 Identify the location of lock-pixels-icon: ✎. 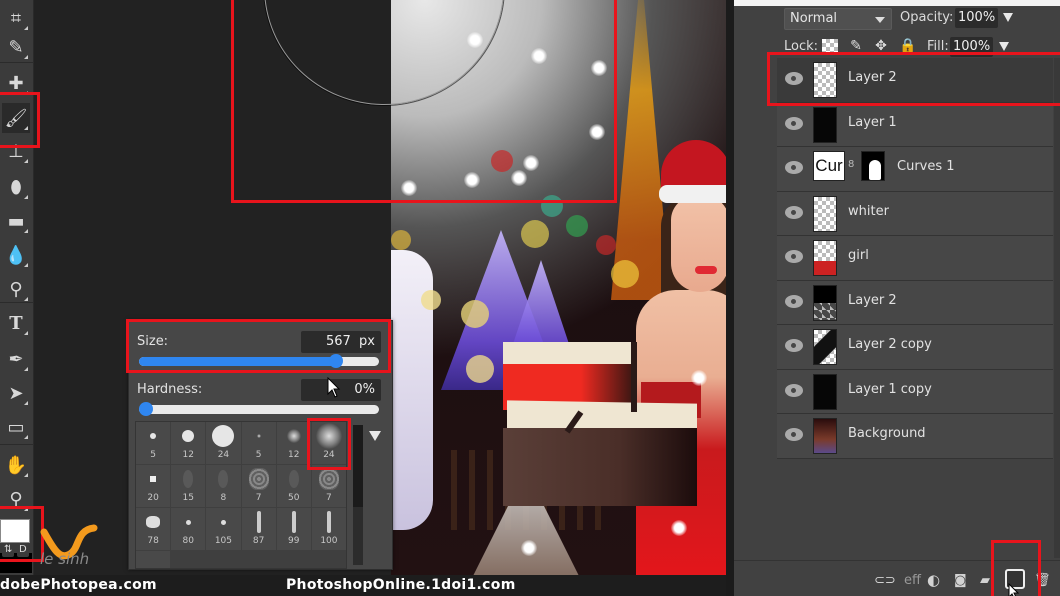
(856, 46).